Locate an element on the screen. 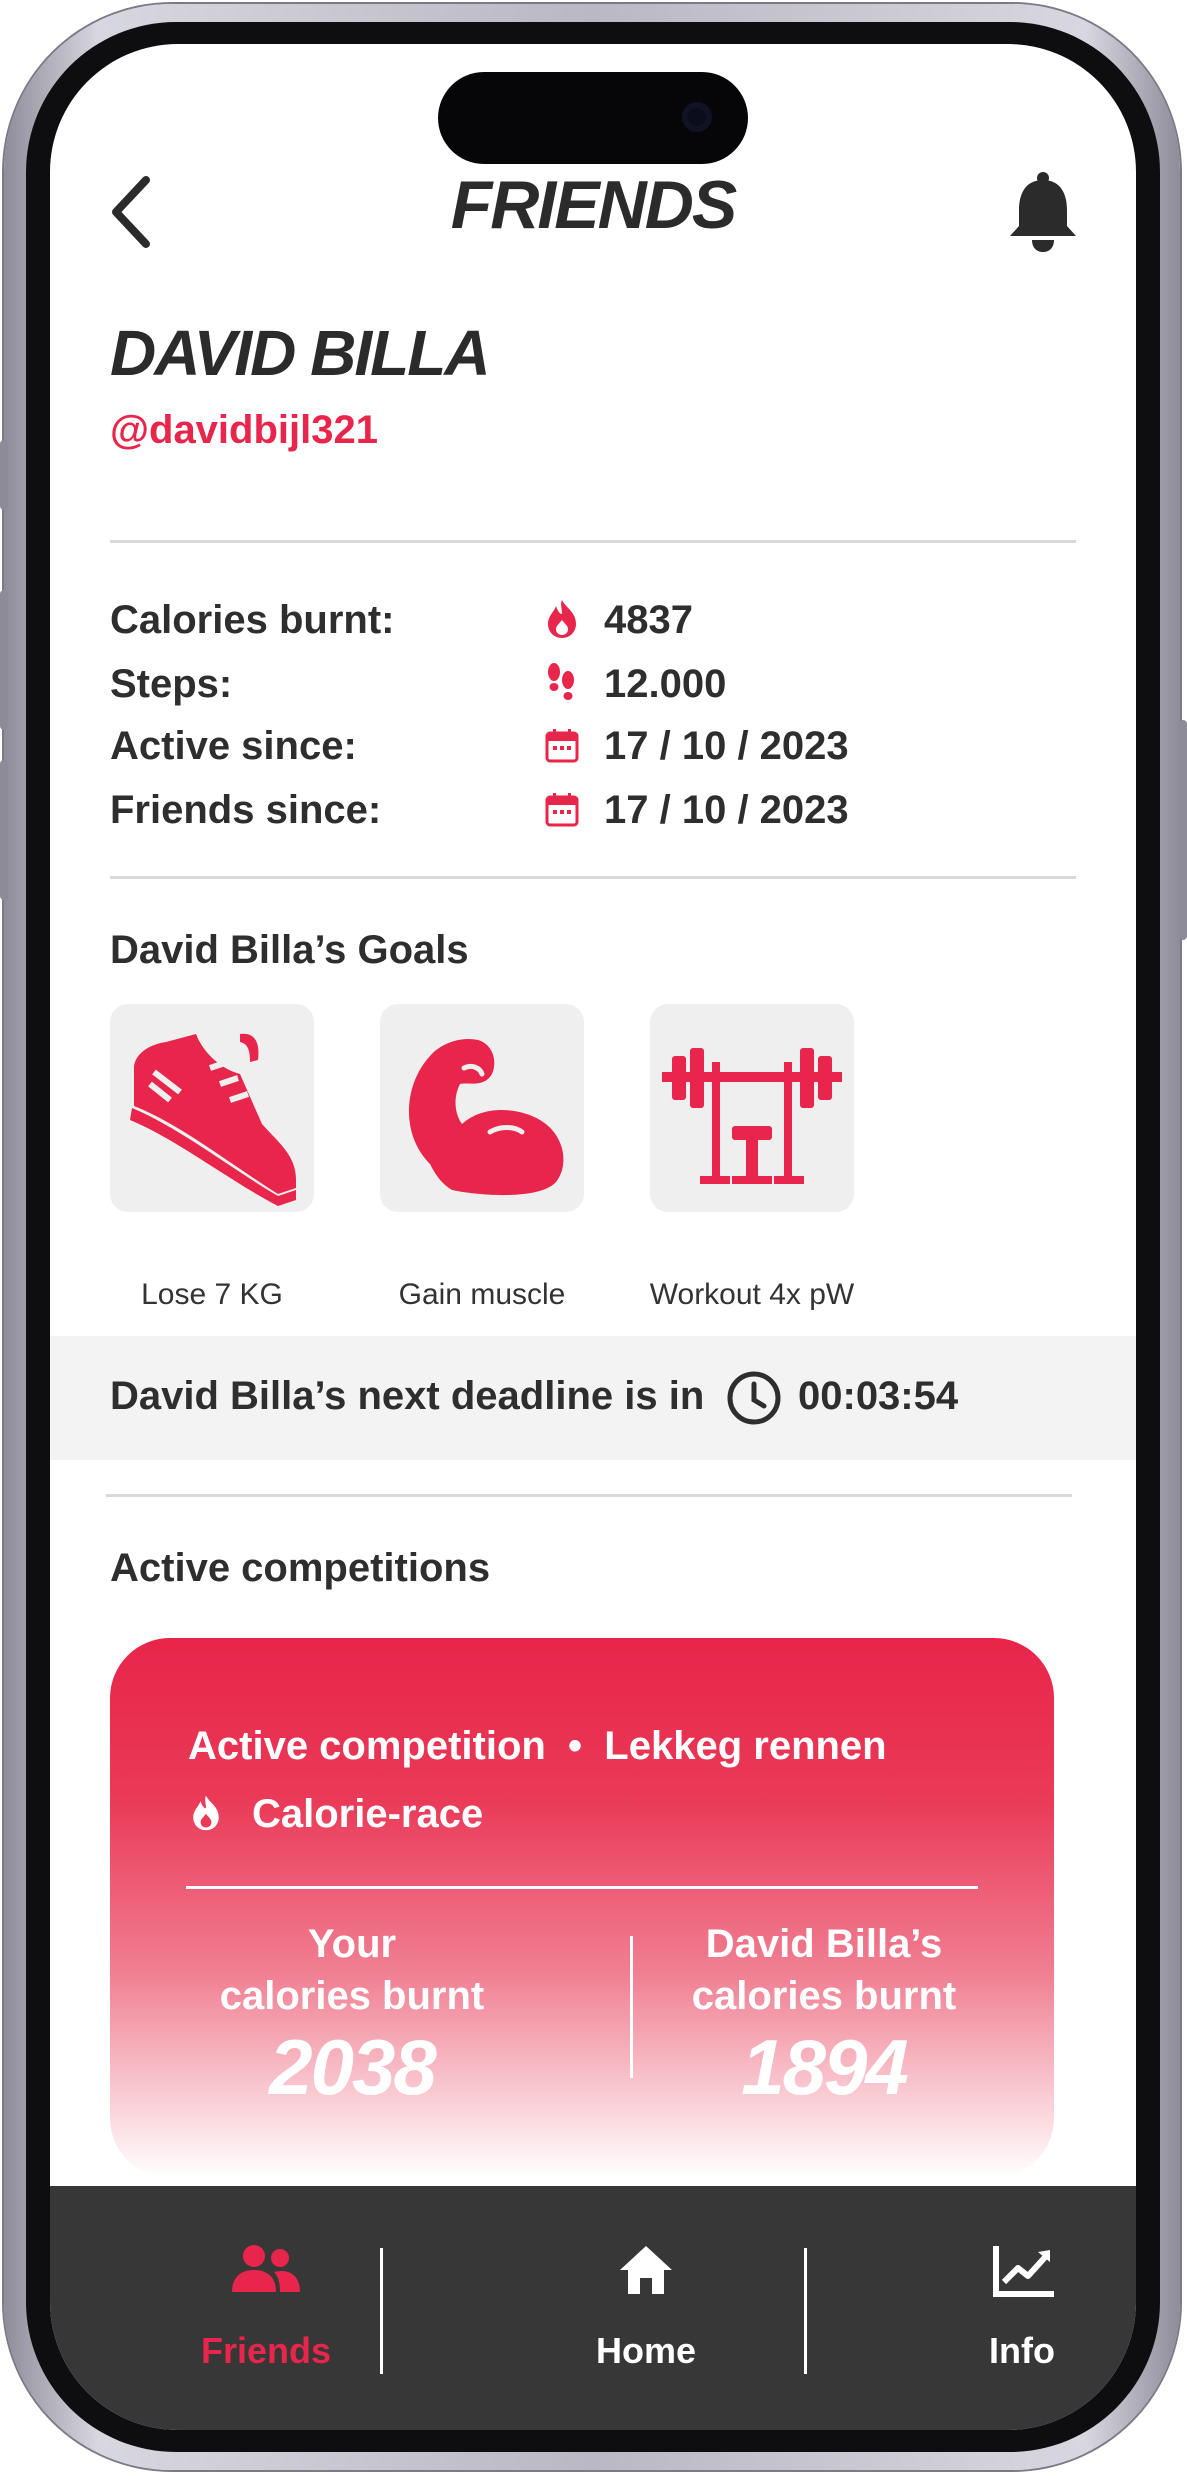  goal-card-workout is located at coordinates (752, 1108).